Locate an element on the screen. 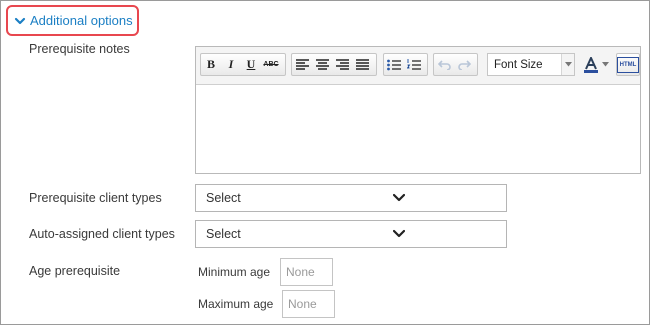 This screenshot has width=650, height=325. numbered-list-button is located at coordinates (414, 64).